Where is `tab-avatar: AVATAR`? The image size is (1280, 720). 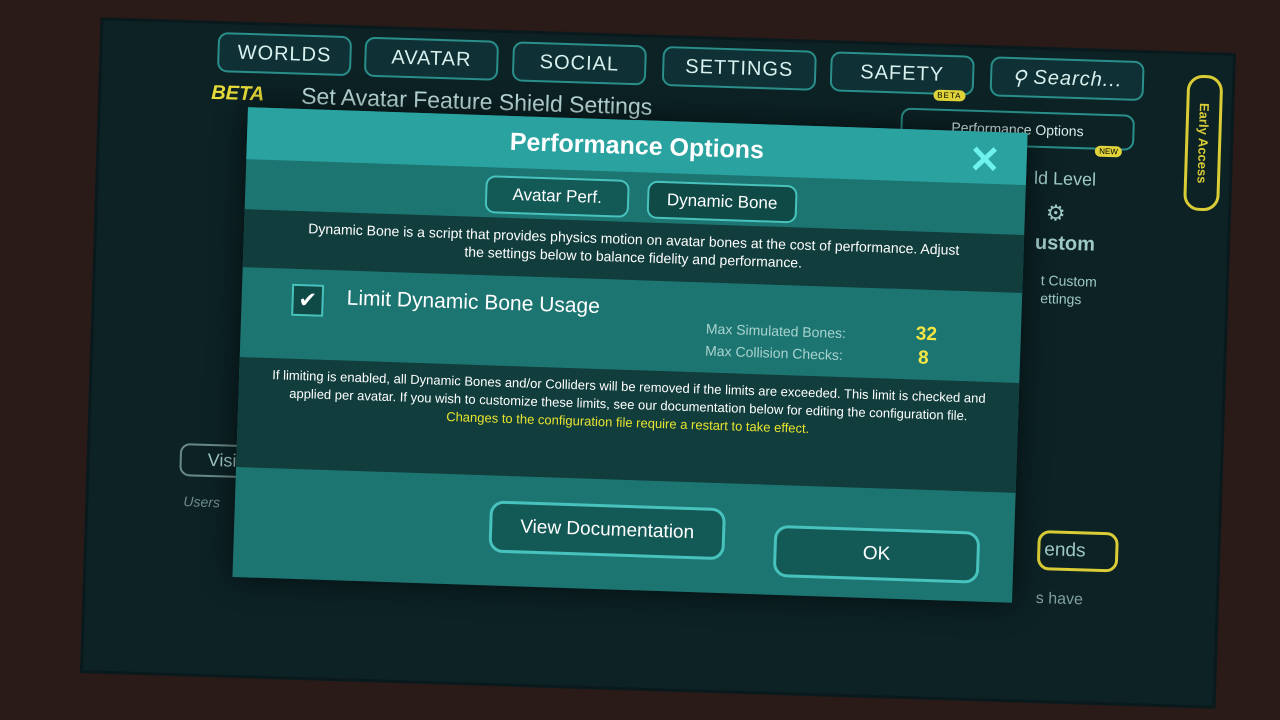
tab-avatar: AVATAR is located at coordinates (431, 58).